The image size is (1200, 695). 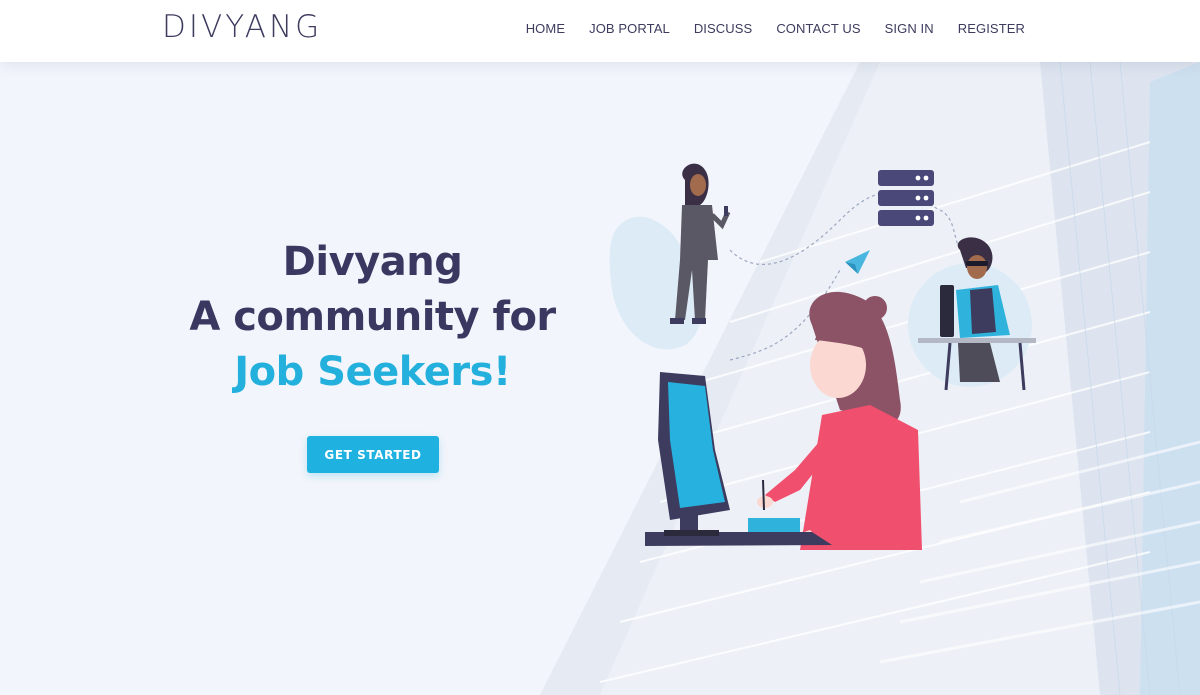 What do you see at coordinates (372, 262) in the screenshot?
I see `hero-title-line1: Divyang` at bounding box center [372, 262].